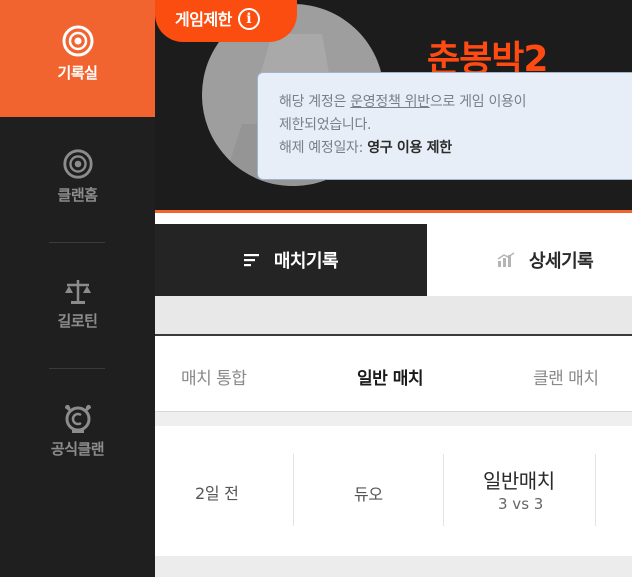 This screenshot has width=632, height=577. Describe the element at coordinates (217, 493) in the screenshot. I see `match-time: 2일 전` at that location.